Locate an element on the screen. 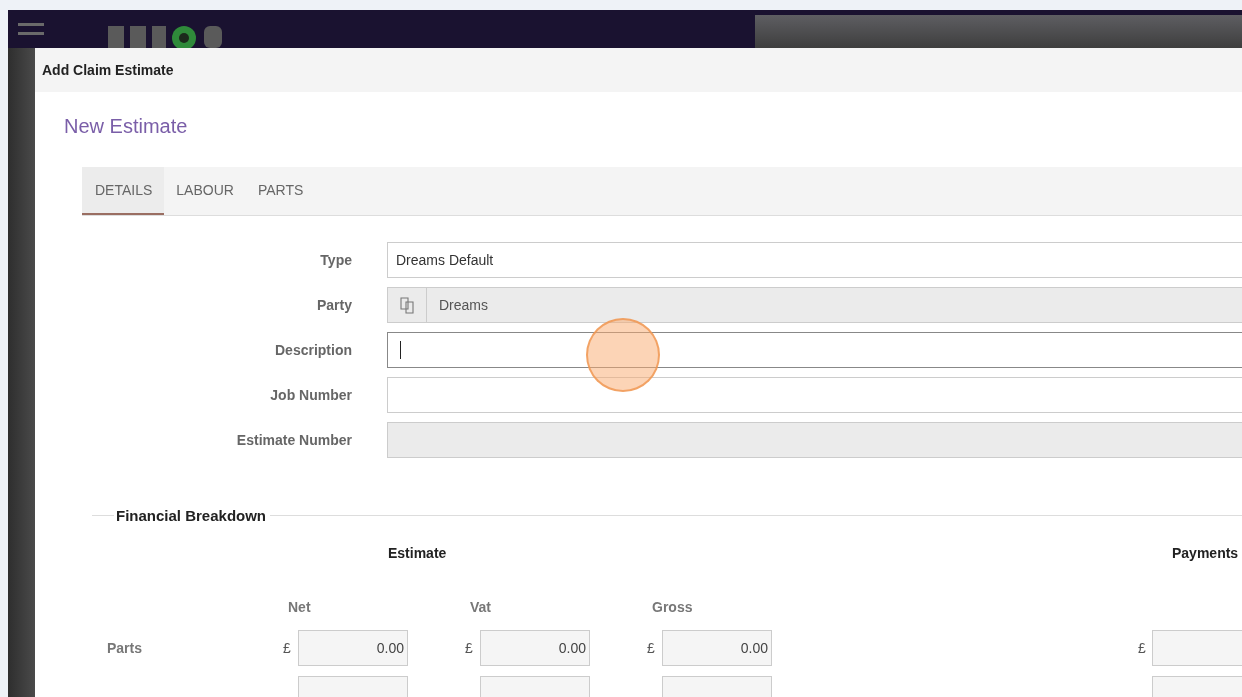 The image size is (1242, 697). row-label: Parts is located at coordinates (125, 648).